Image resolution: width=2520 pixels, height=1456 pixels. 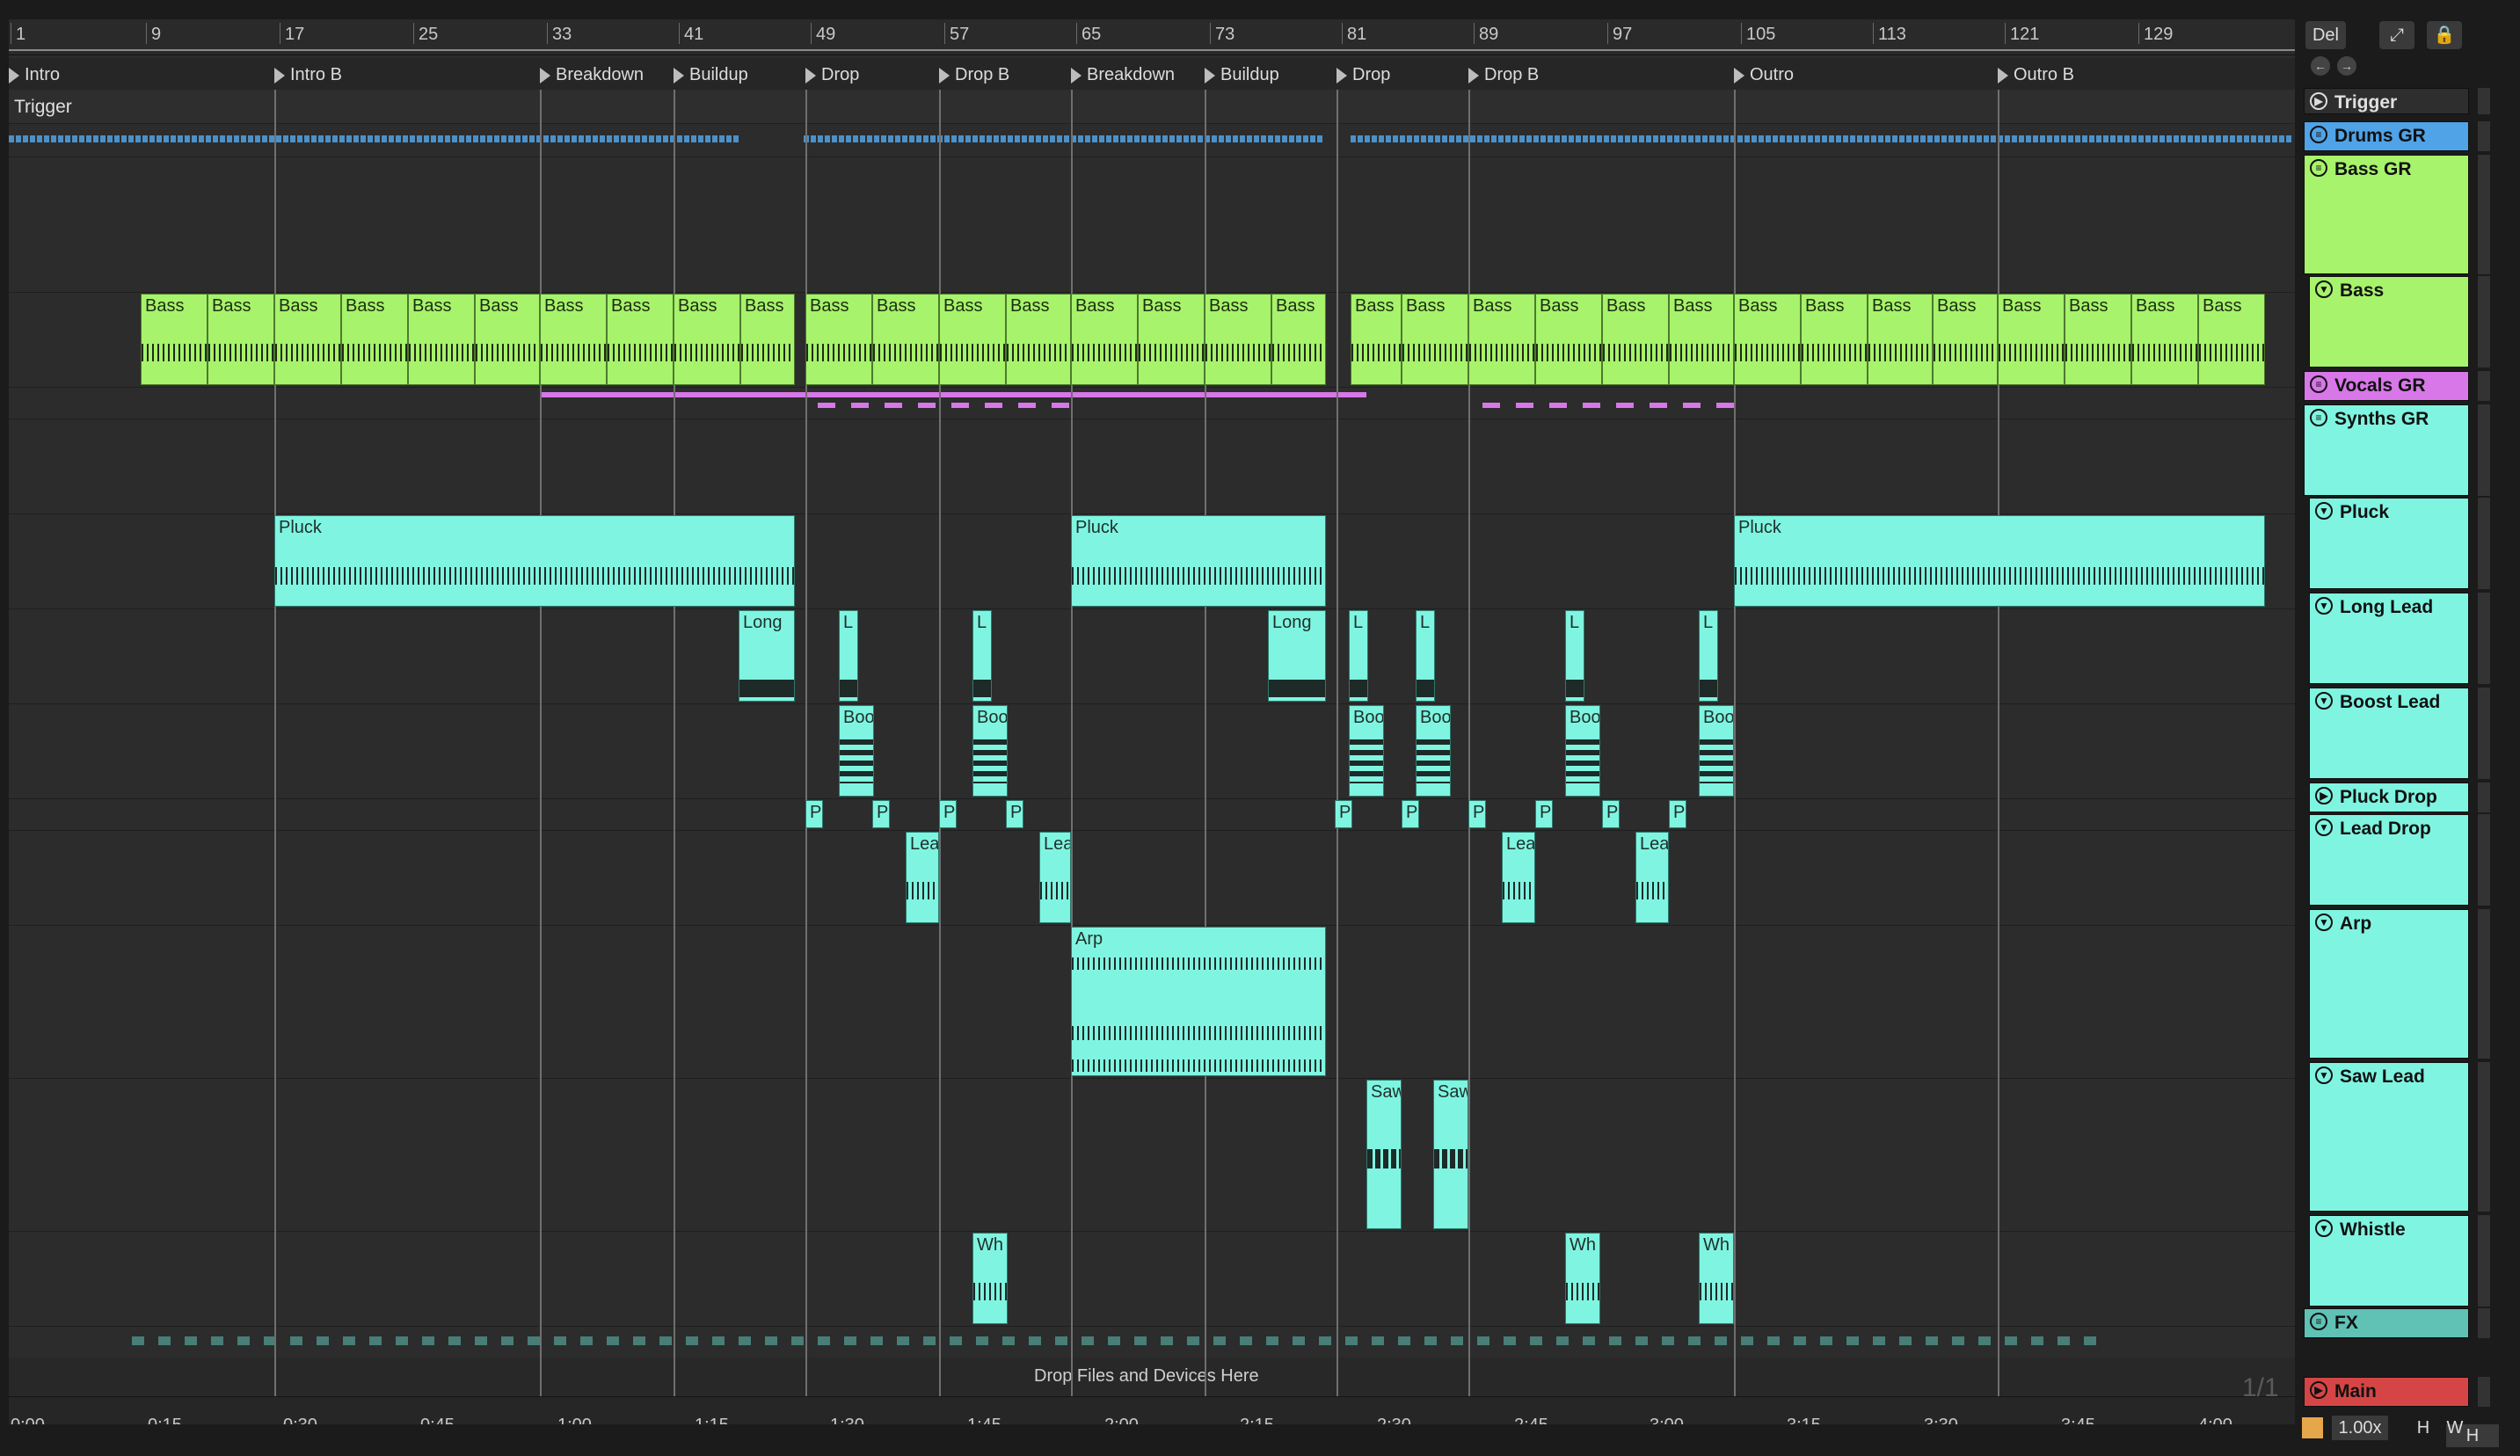 What do you see at coordinates (2346, 66) in the screenshot?
I see `arrow-right-icon: →` at bounding box center [2346, 66].